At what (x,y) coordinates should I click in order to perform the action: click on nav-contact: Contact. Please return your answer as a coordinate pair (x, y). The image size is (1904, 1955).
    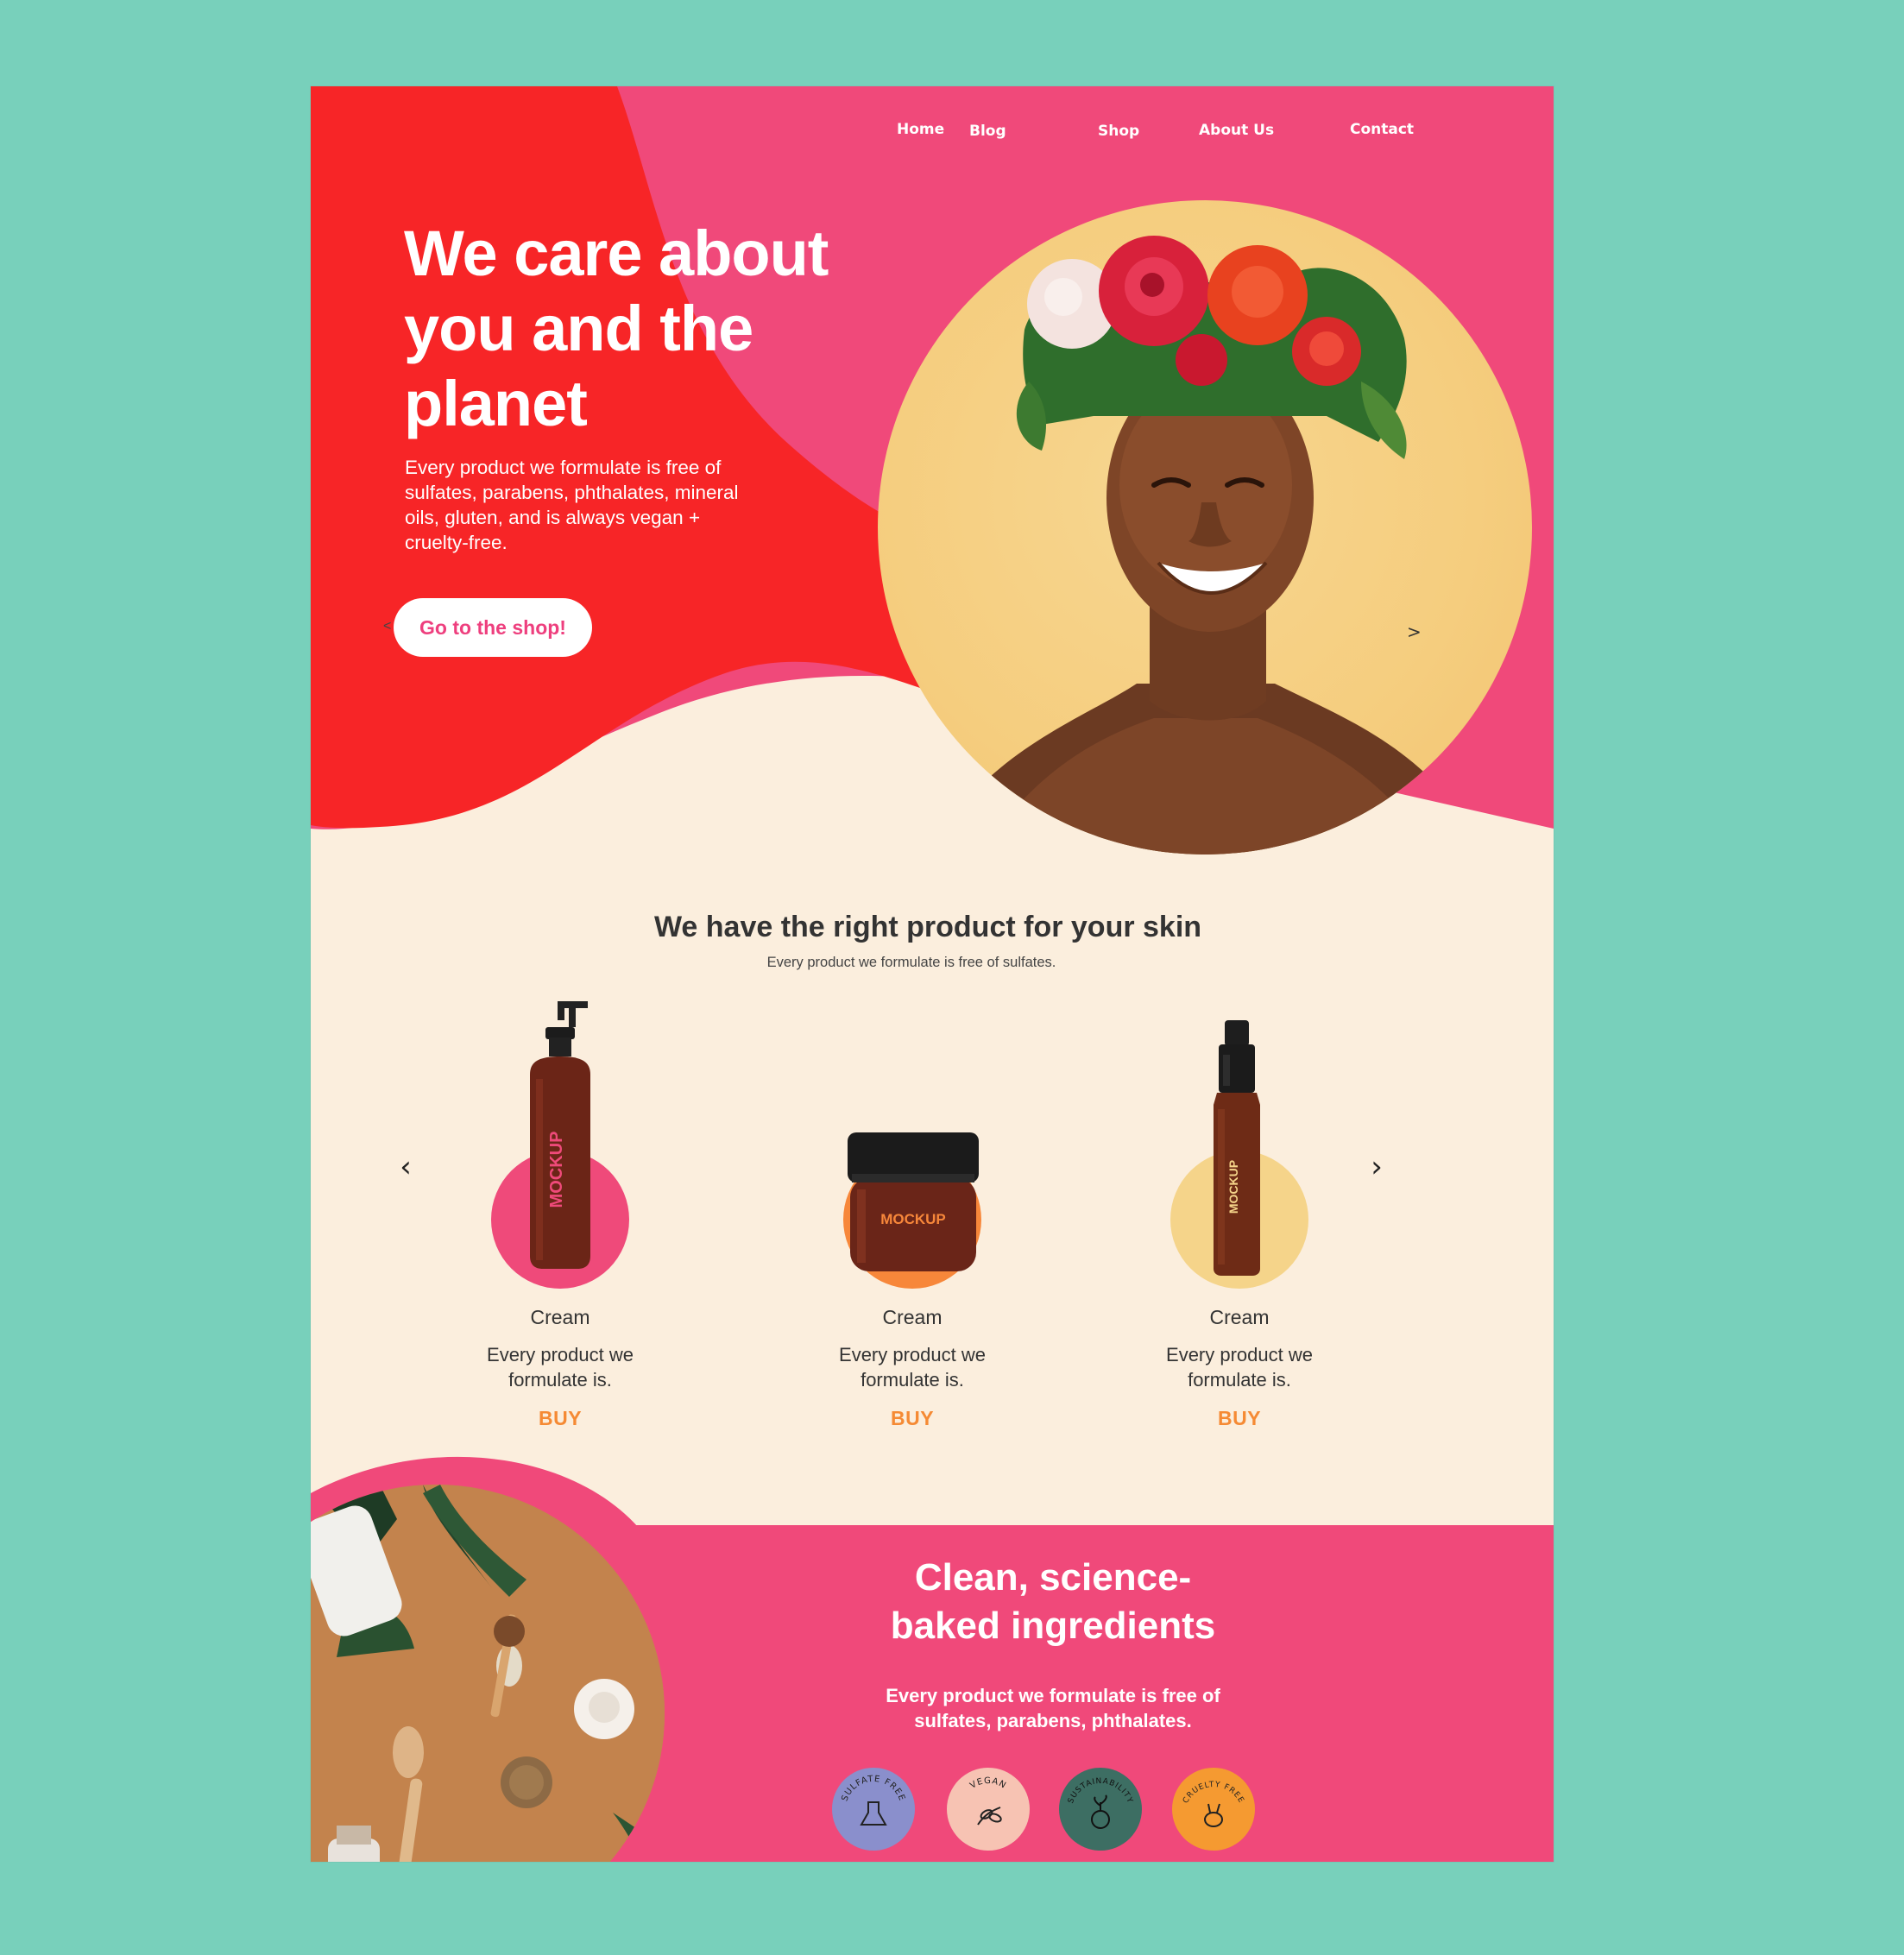
    Looking at the image, I should click on (1382, 129).